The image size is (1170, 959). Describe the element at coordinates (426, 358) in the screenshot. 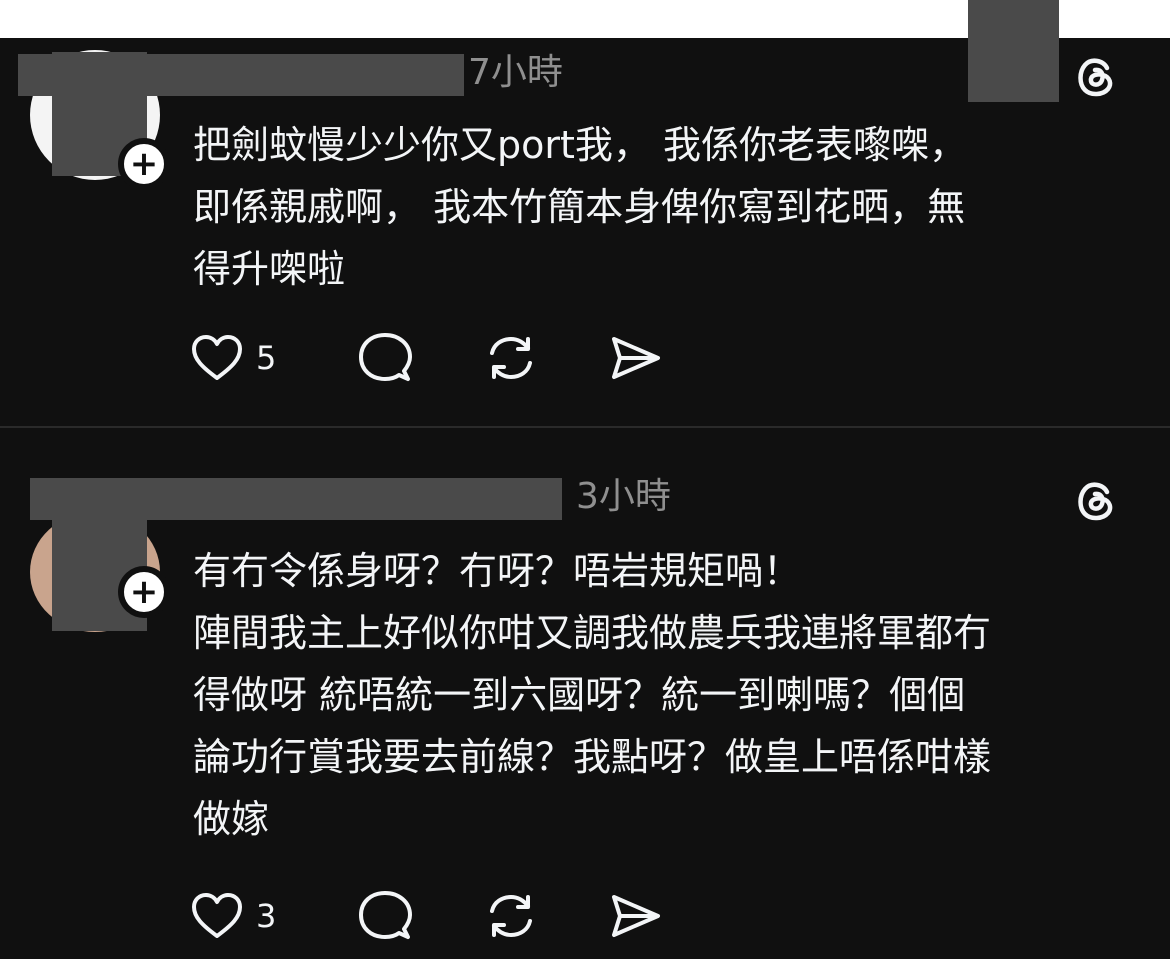

I see `action-bar: 5` at that location.